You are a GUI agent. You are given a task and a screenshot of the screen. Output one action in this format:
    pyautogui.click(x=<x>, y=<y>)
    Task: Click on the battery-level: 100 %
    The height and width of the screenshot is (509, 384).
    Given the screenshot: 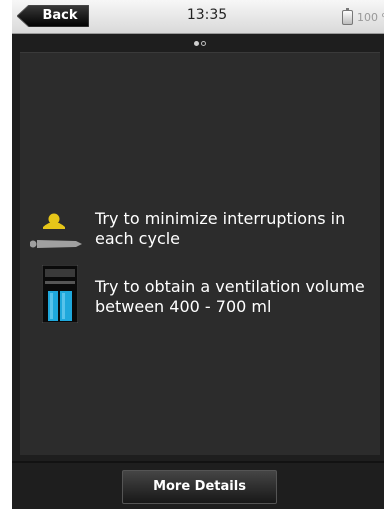 What is the action you would take?
    pyautogui.click(x=370, y=17)
    